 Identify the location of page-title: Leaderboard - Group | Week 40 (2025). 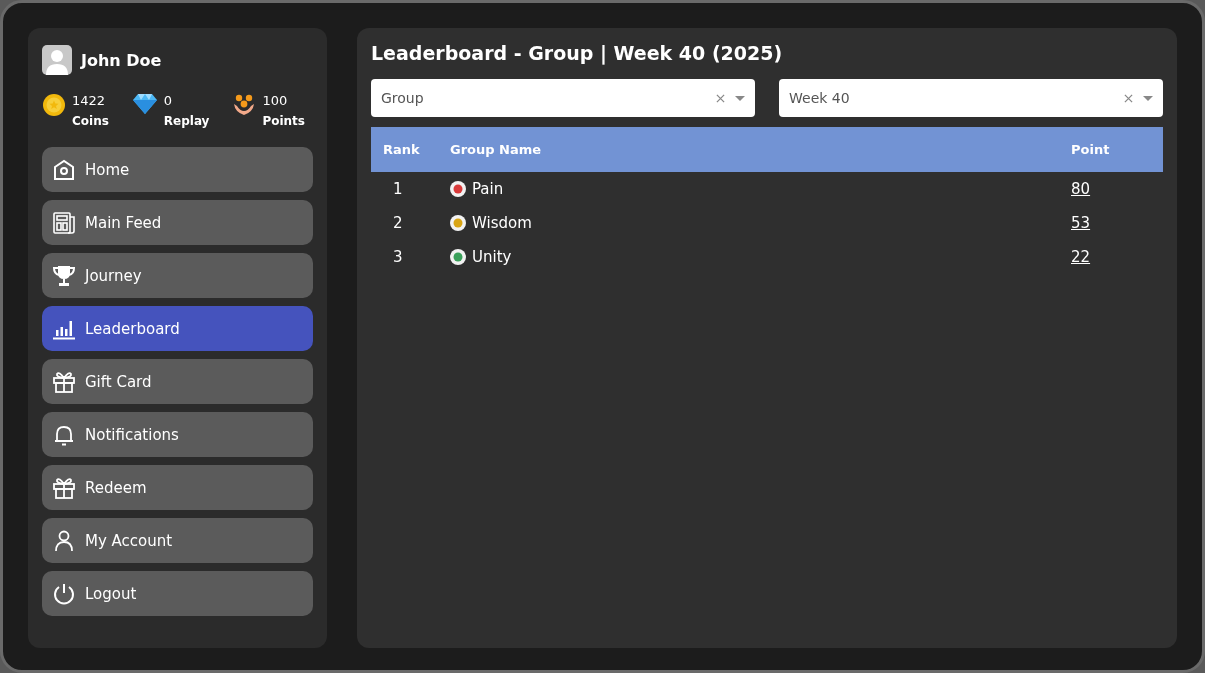
(577, 53).